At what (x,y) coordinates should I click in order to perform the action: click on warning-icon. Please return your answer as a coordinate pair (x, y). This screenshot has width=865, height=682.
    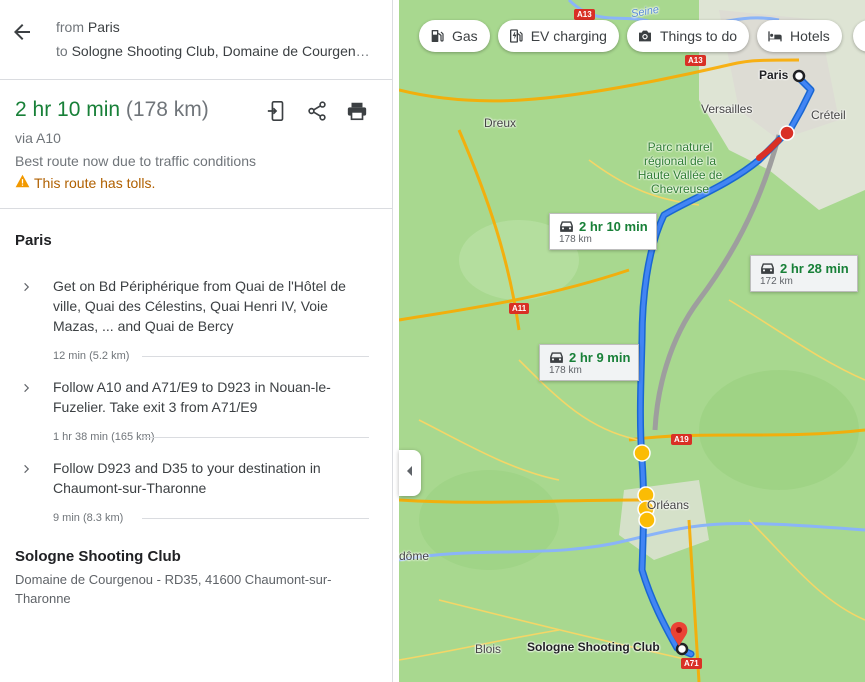
    Looking at the image, I should click on (22, 182).